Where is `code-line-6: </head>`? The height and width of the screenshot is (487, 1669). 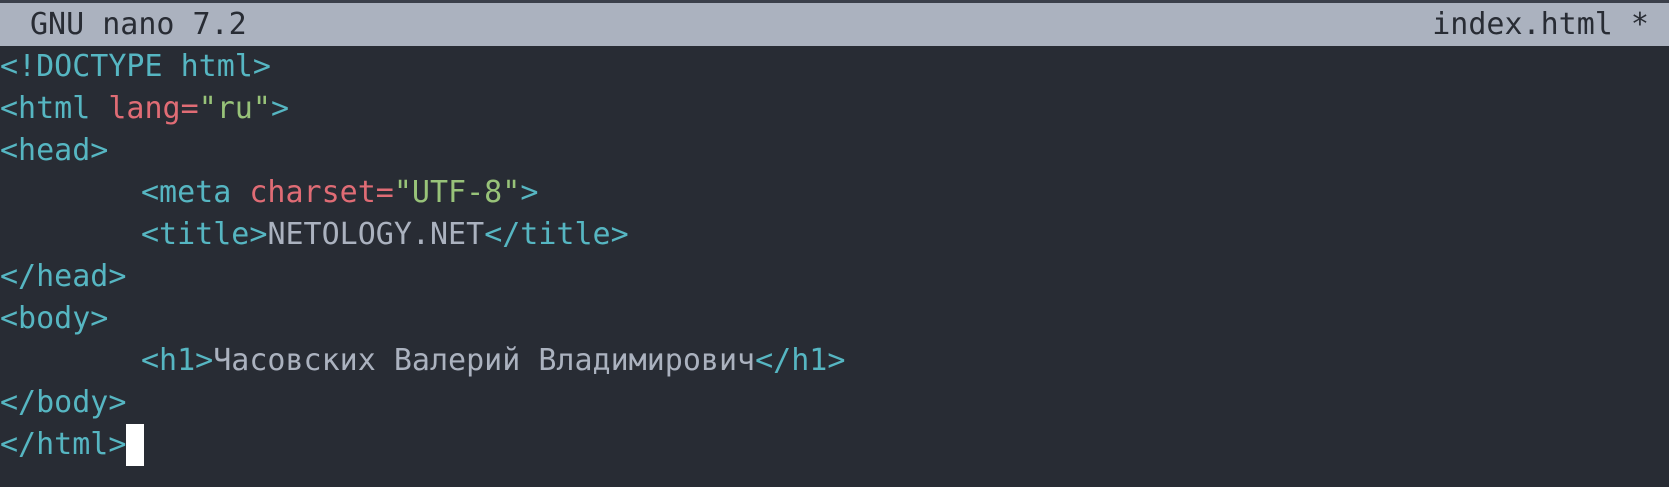
code-line-6: </head> is located at coordinates (834, 277).